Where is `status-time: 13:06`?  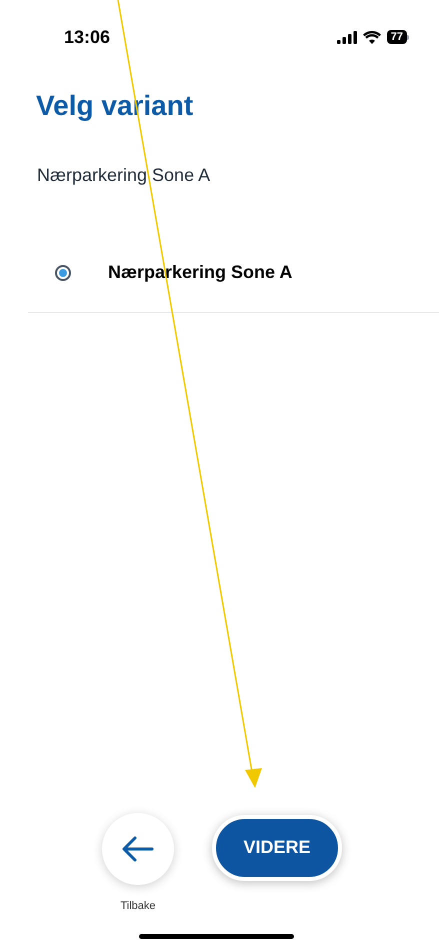 status-time: 13:06 is located at coordinates (87, 37).